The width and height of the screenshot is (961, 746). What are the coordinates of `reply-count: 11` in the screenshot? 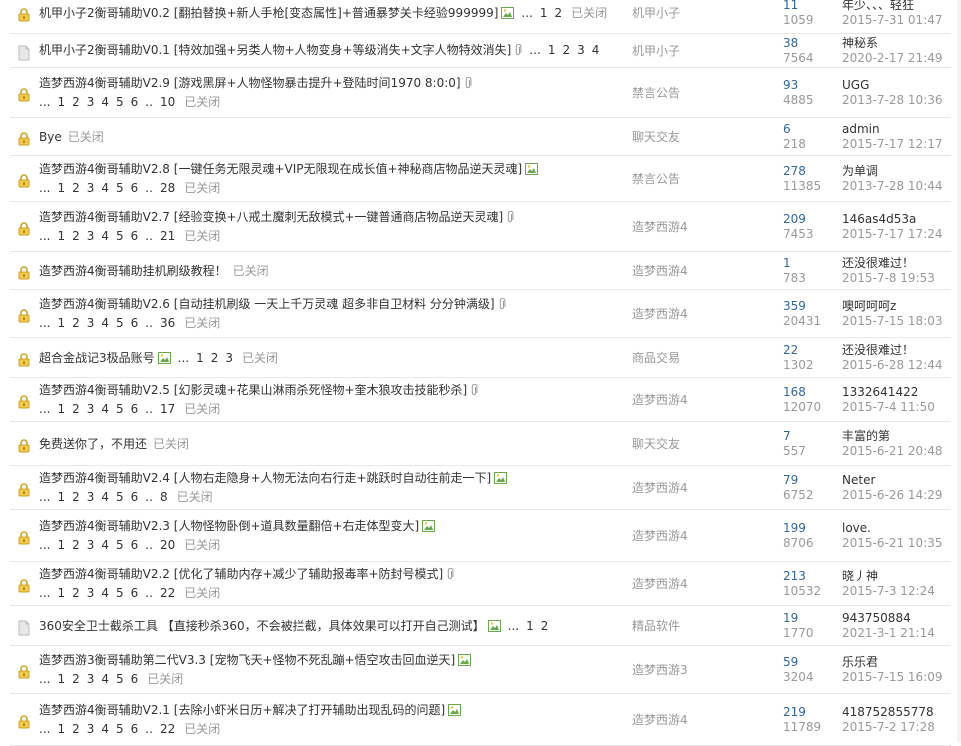 It's located at (810, 6).